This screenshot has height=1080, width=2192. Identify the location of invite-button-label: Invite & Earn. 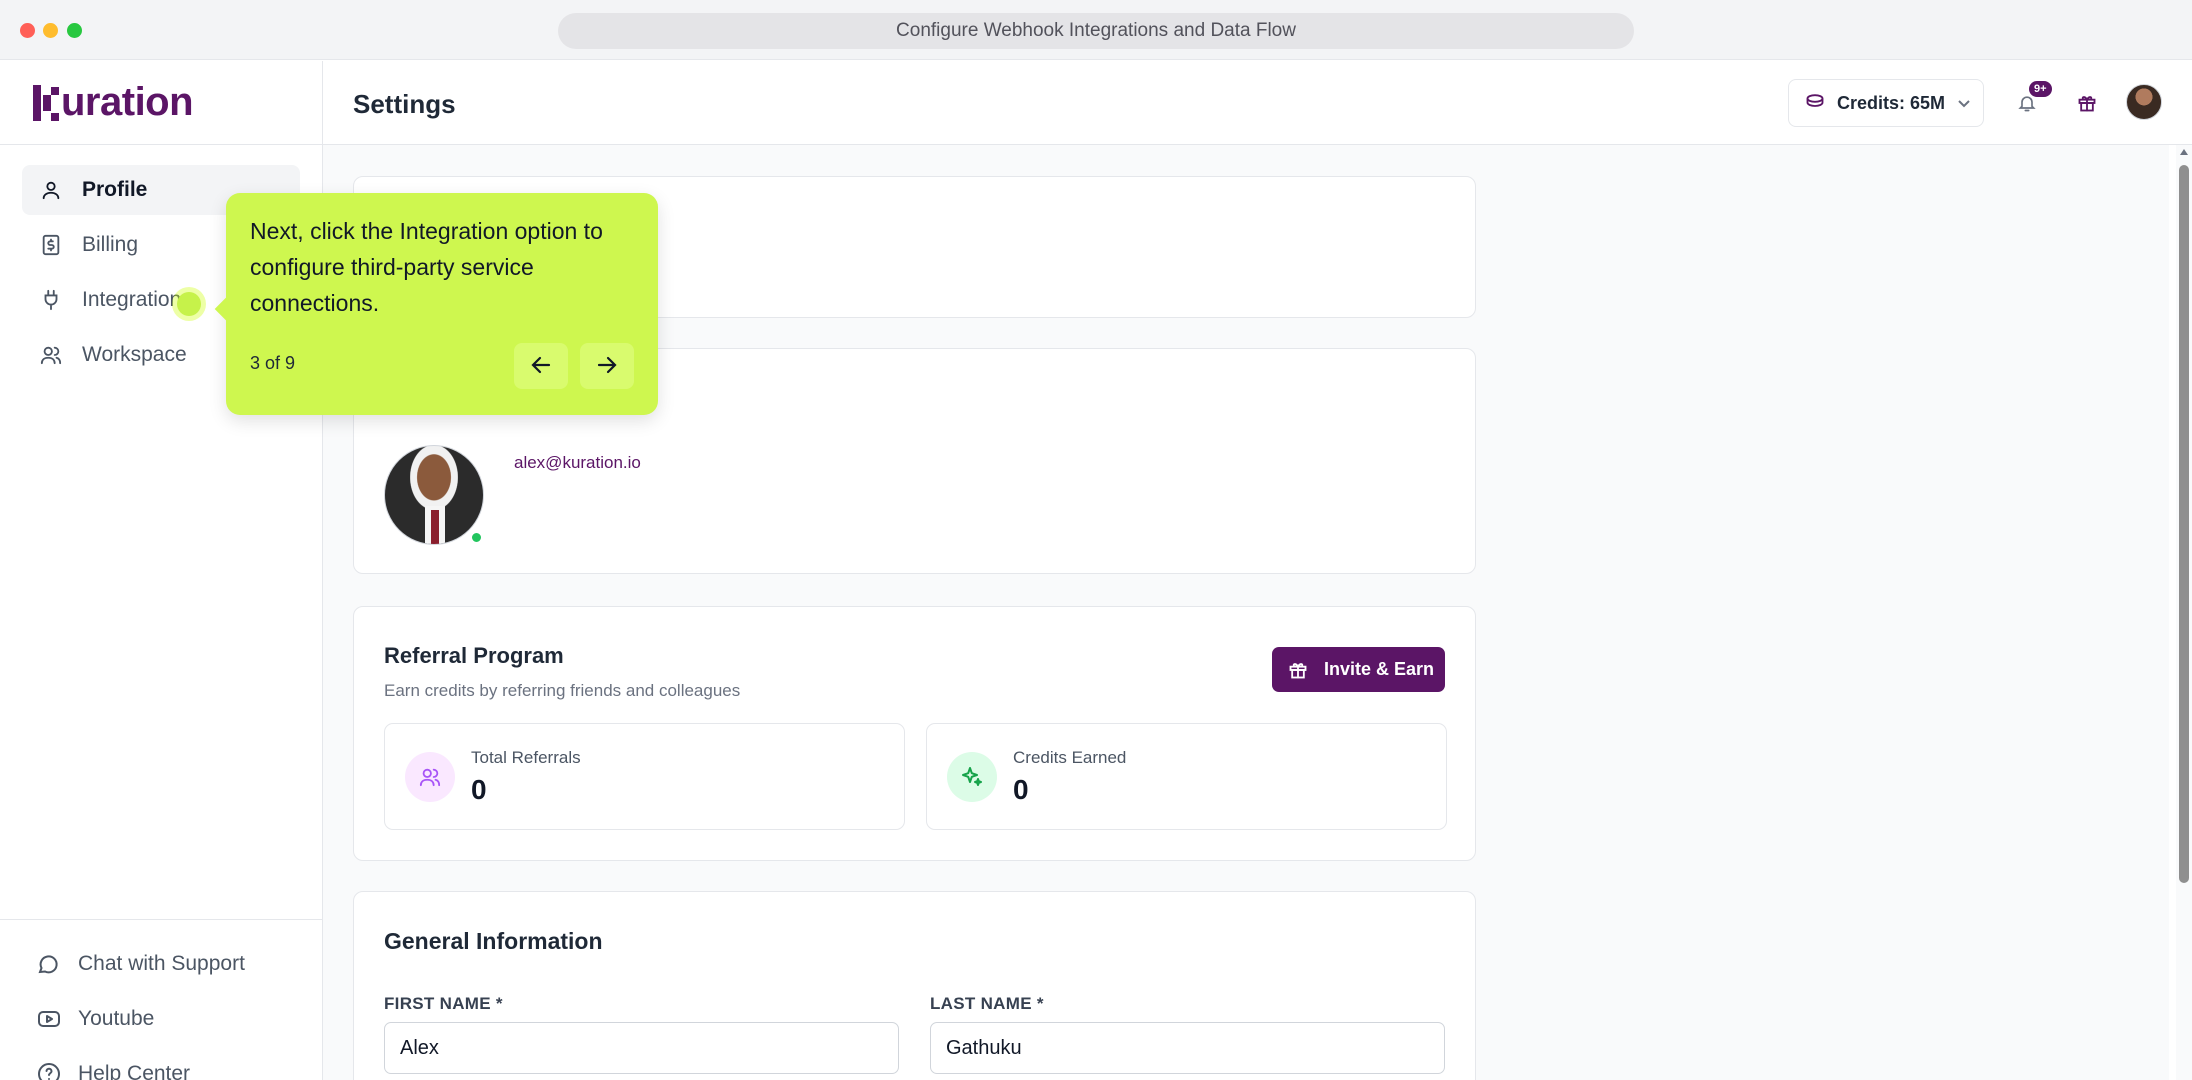
(1379, 669).